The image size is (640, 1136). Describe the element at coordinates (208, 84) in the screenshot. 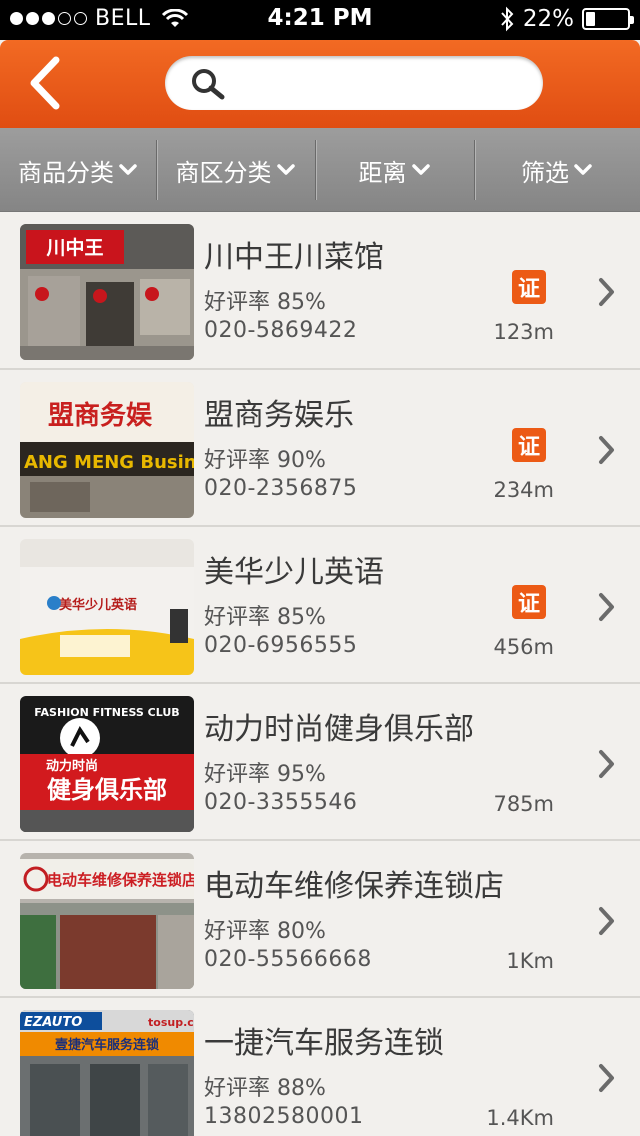

I see `search-icon` at that location.